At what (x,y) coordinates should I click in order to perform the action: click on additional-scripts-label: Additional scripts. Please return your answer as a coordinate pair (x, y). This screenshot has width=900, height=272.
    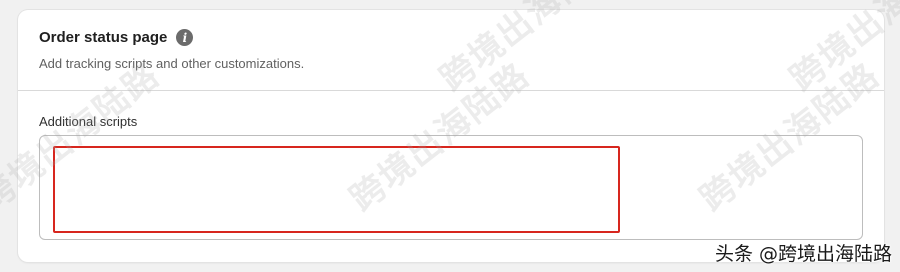
    Looking at the image, I should click on (88, 121).